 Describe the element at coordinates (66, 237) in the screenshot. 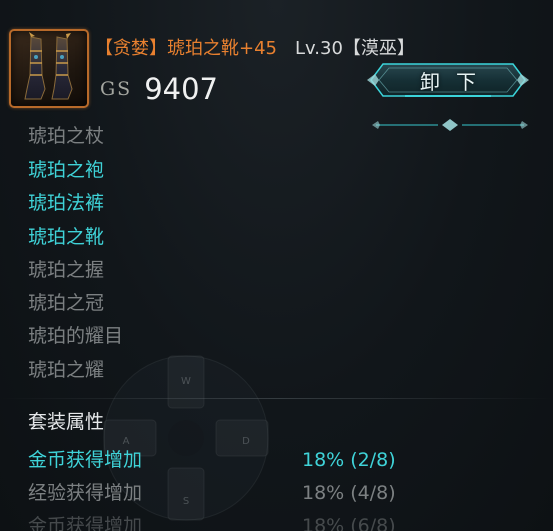

I see `set-item: 琥珀之靴` at that location.